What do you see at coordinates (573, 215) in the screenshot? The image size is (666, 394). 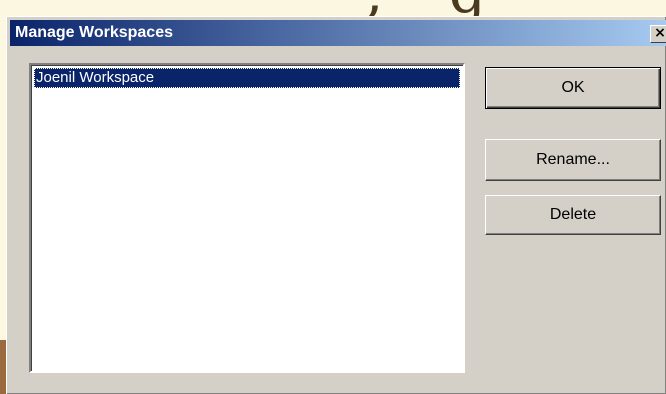 I see `delete-button: Delete` at bounding box center [573, 215].